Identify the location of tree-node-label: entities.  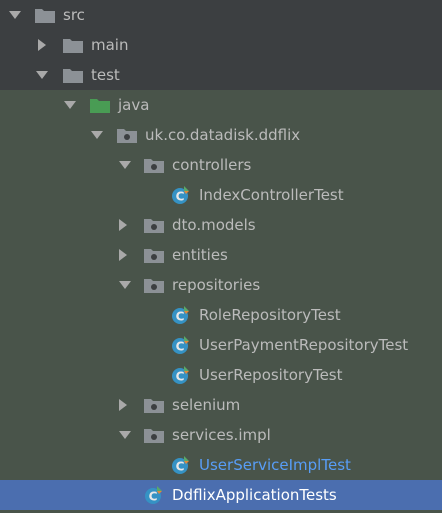
(200, 255).